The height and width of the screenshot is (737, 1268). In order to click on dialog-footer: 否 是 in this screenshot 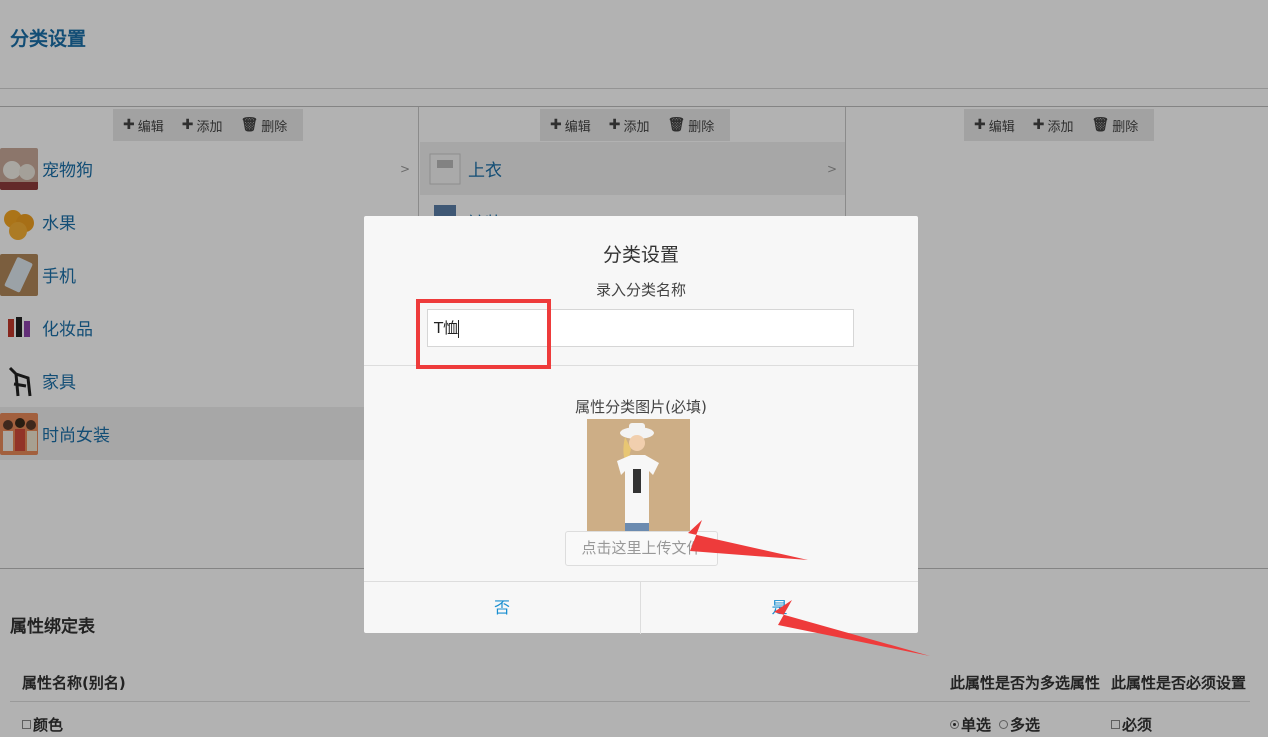, I will do `click(641, 607)`.